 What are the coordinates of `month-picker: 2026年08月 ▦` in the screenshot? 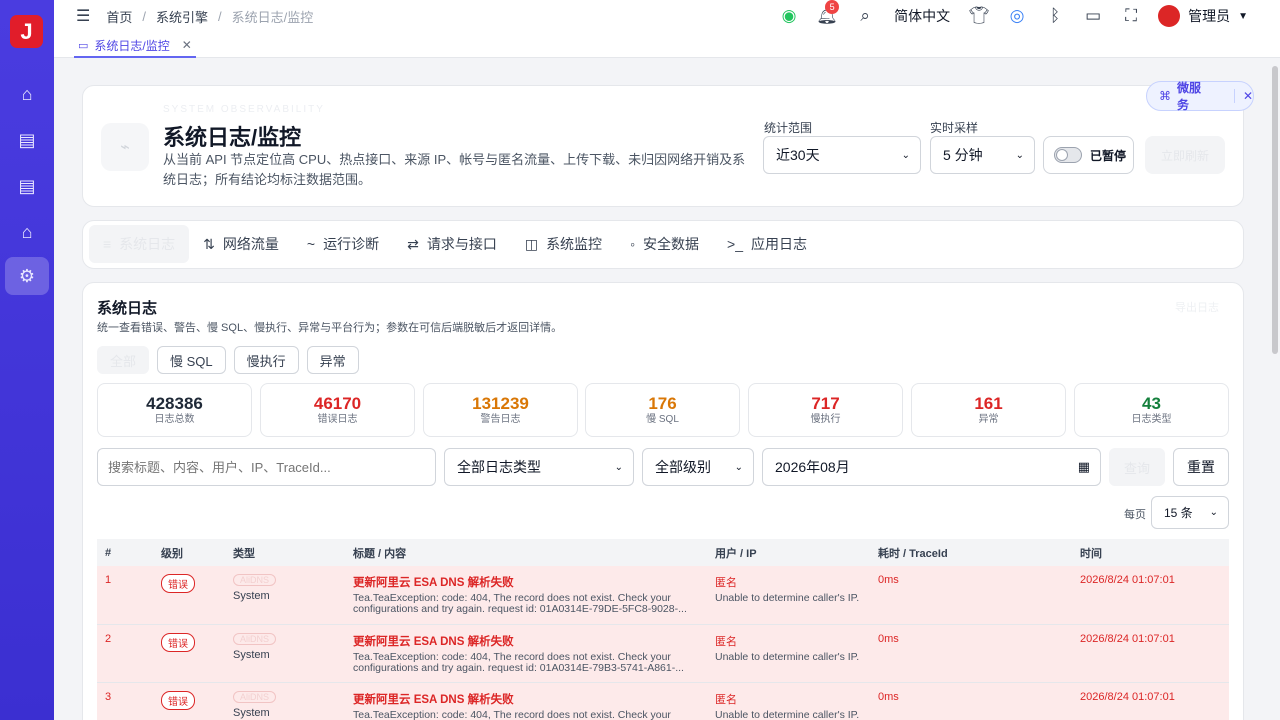 It's located at (931, 467).